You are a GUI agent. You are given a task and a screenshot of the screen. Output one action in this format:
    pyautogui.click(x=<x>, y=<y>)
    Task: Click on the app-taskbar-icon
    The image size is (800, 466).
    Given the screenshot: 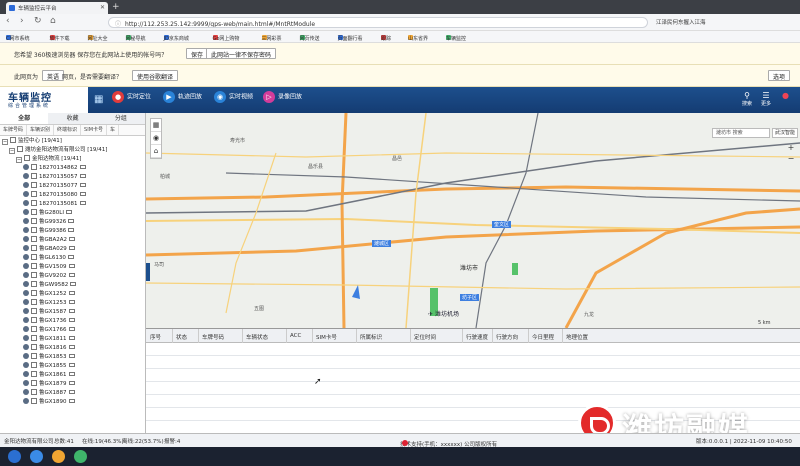 What is the action you would take?
    pyautogui.click(x=80, y=456)
    